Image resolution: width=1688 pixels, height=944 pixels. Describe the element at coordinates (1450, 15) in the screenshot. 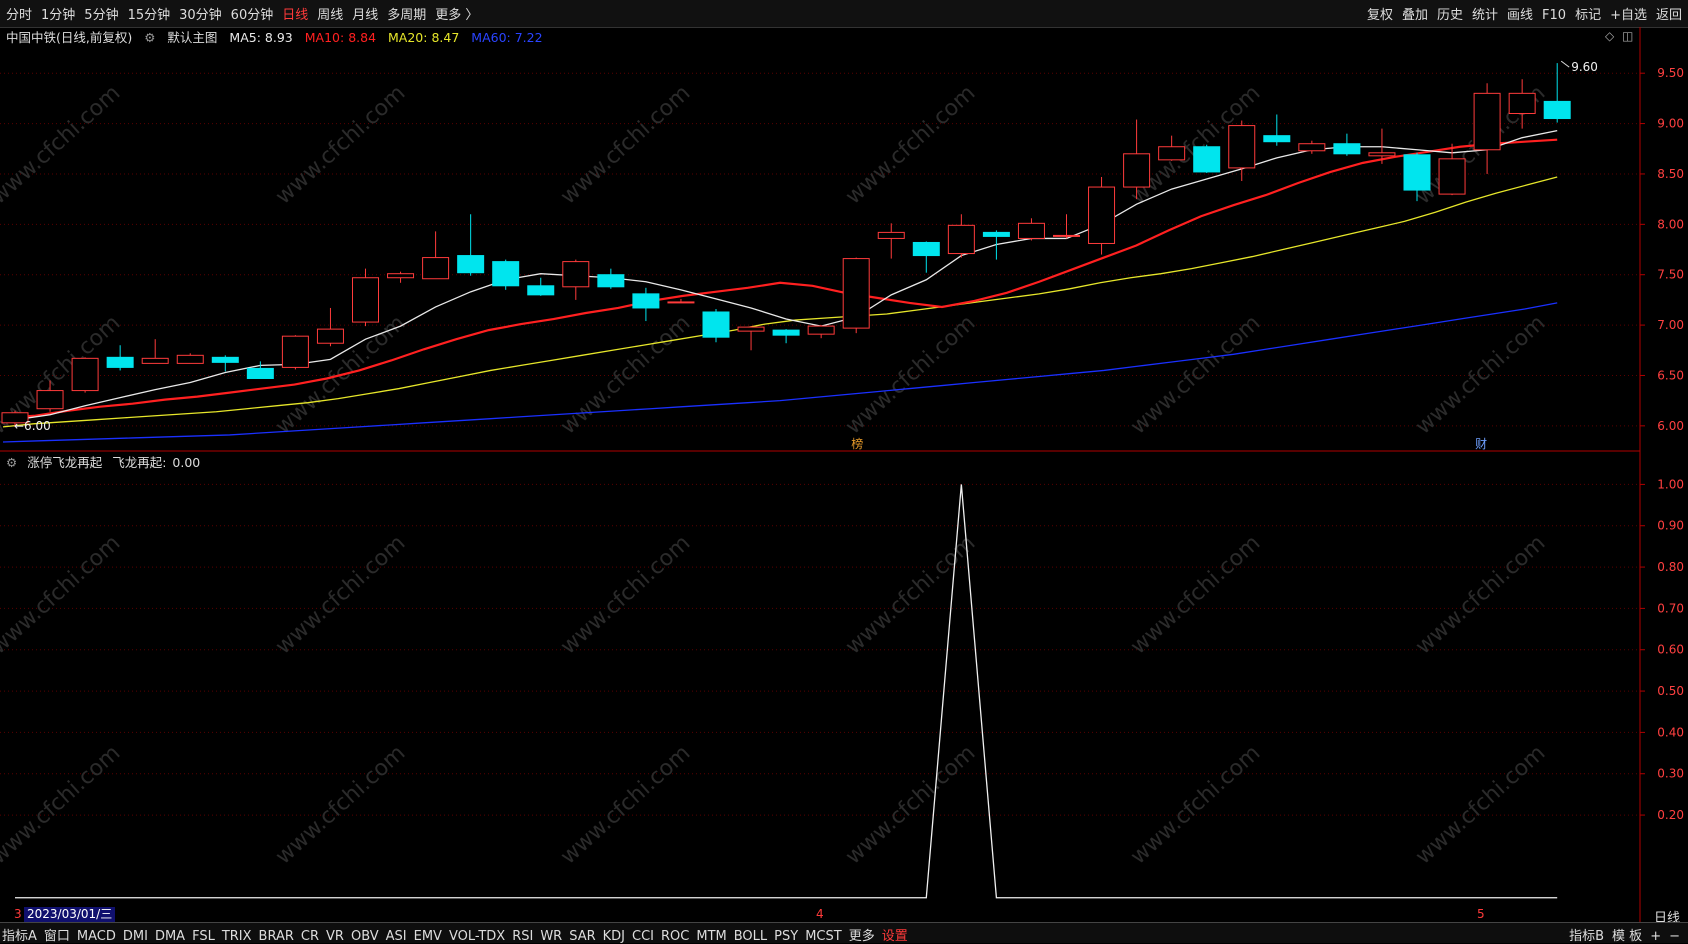

I see `tool-button-2: 历史` at that location.